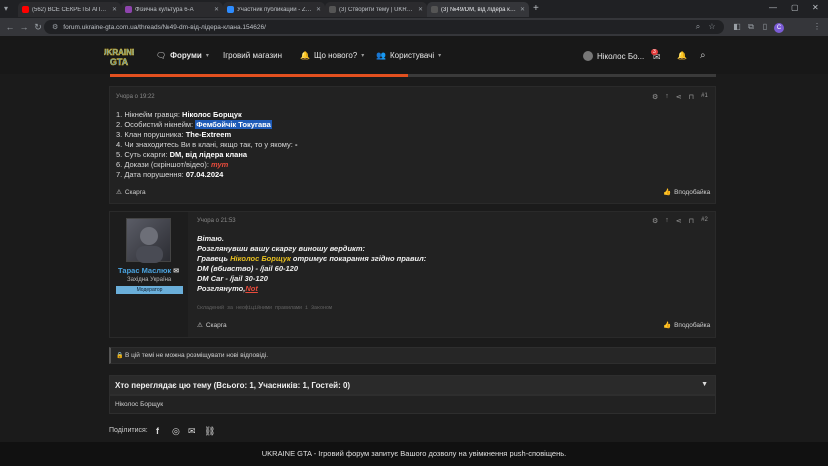 This screenshot has width=828, height=466. I want to click on back-icon: ←, so click(10, 27).